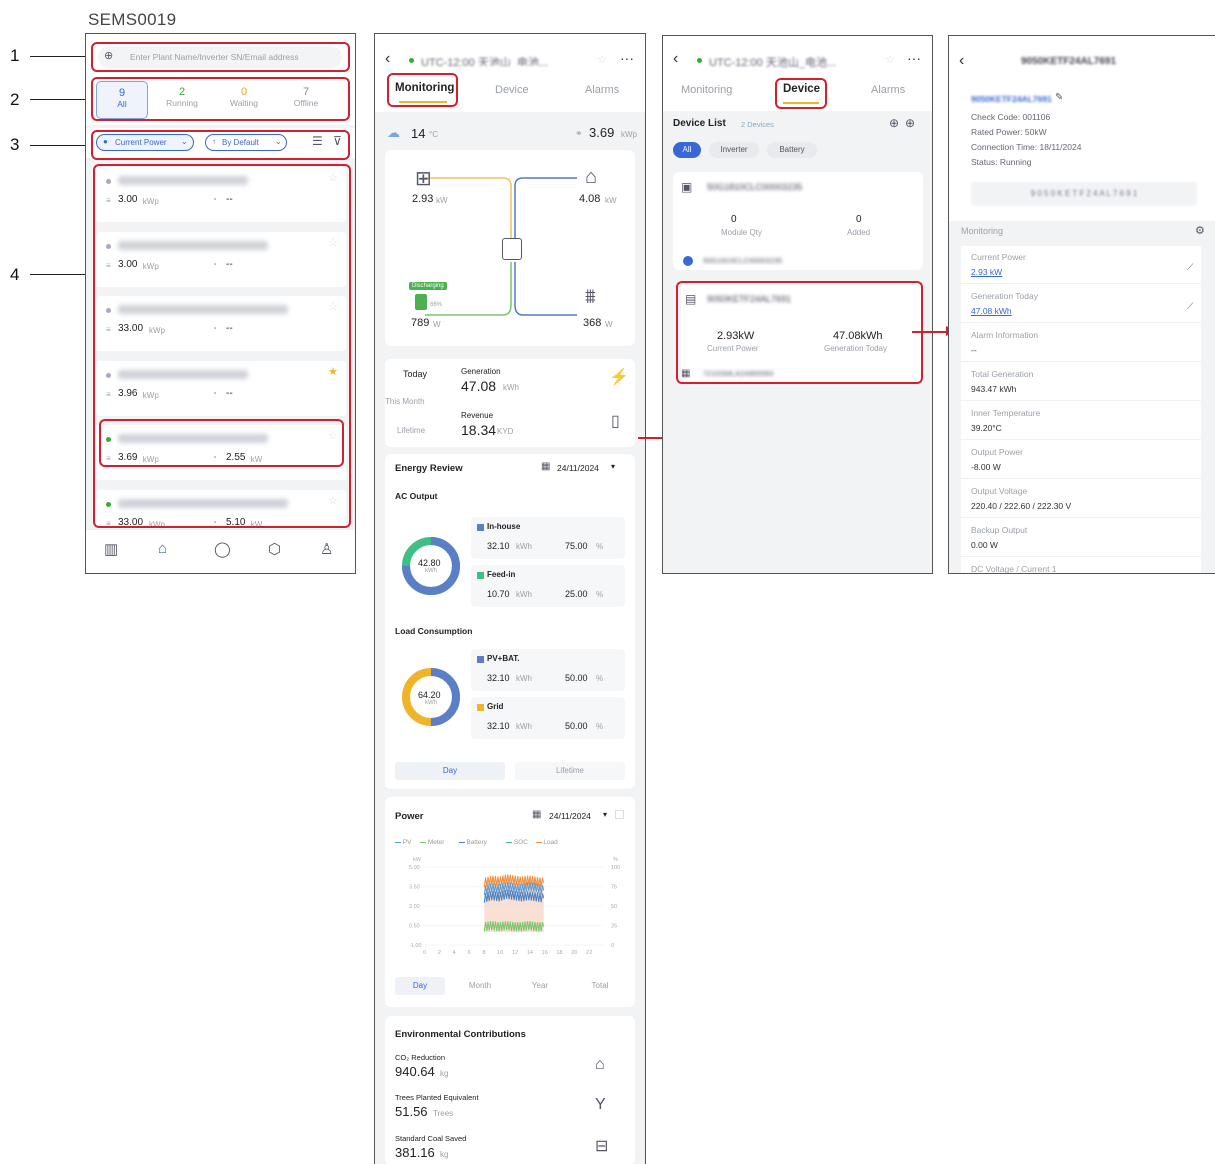 Image resolution: width=1215 pixels, height=1164 pixels. What do you see at coordinates (220, 57) in the screenshot?
I see `highlight-search` at bounding box center [220, 57].